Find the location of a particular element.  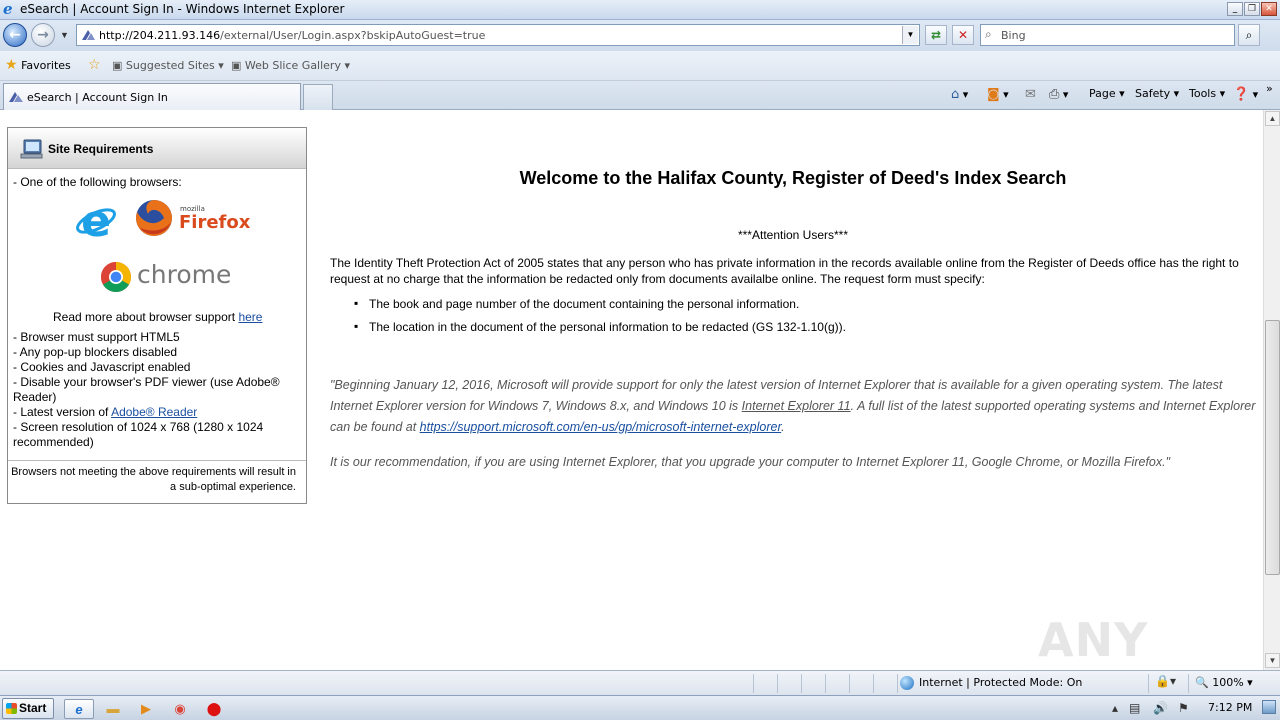

scroll-thumb is located at coordinates (1272, 447).